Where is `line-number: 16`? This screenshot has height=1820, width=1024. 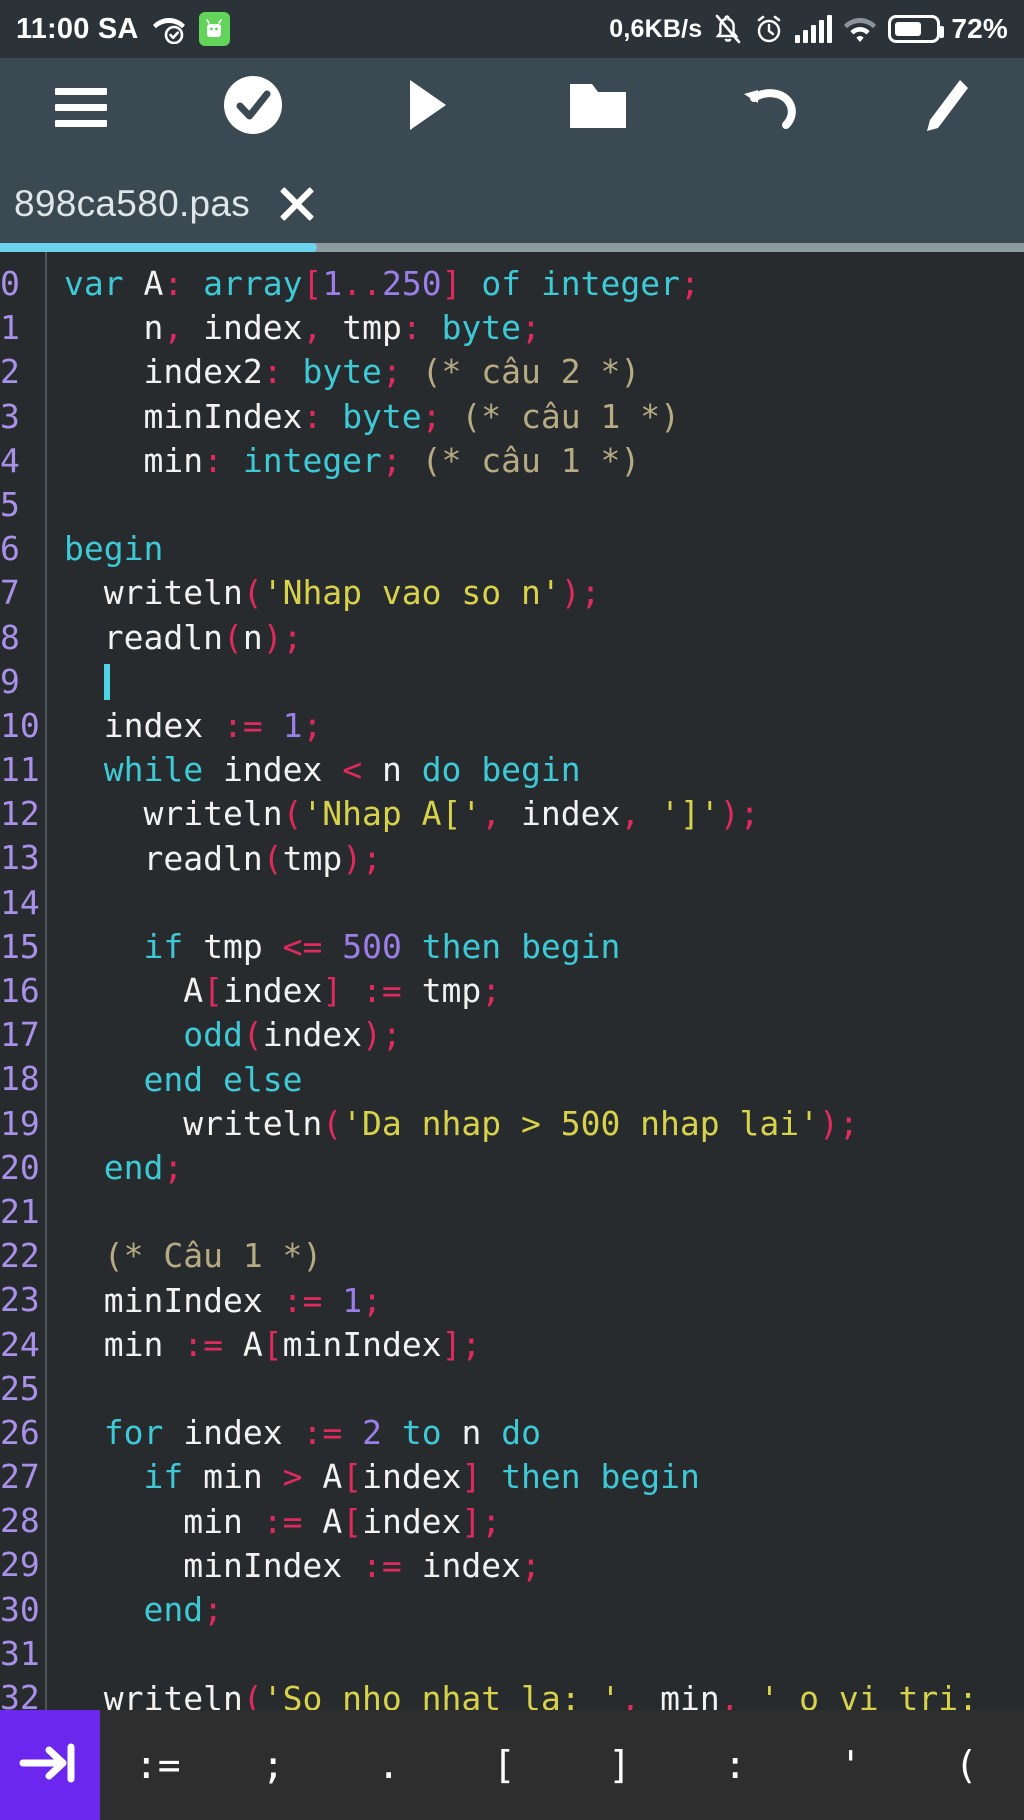
line-number: 16 is located at coordinates (20, 990).